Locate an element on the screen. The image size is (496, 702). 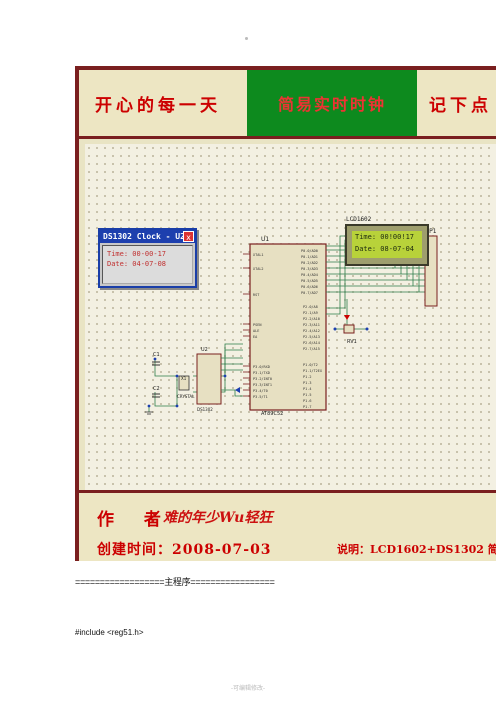
page-dot is located at coordinates (246, 38).